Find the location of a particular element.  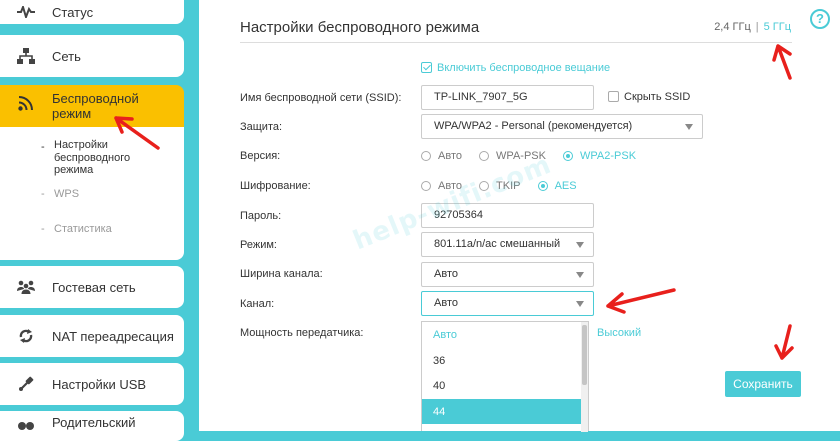

sidebar-item-network: Сеть is located at coordinates (92, 56).